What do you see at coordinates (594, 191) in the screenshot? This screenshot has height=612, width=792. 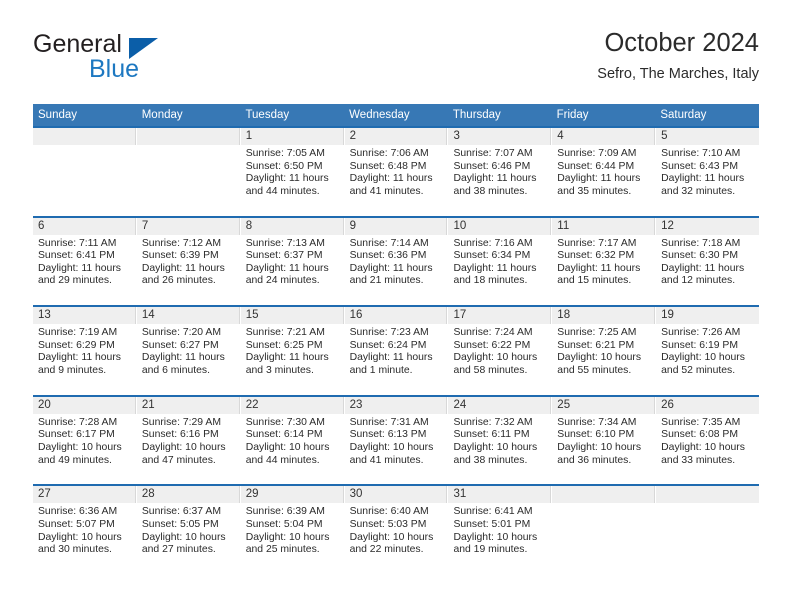 I see `daylight-text-line2: and 35 minutes.` at bounding box center [594, 191].